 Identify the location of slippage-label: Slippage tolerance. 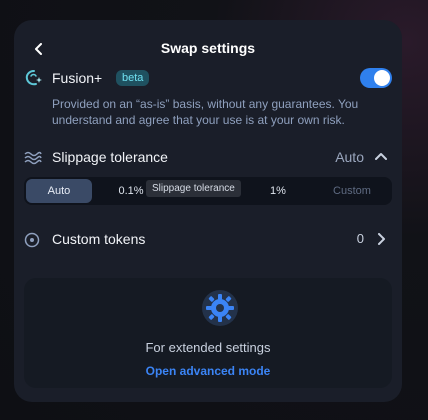
(110, 157).